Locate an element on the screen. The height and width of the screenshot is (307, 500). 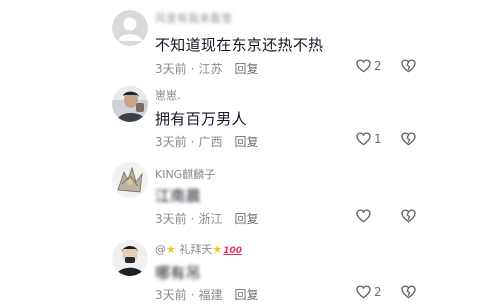
comment-location: 江苏 is located at coordinates (210, 69).